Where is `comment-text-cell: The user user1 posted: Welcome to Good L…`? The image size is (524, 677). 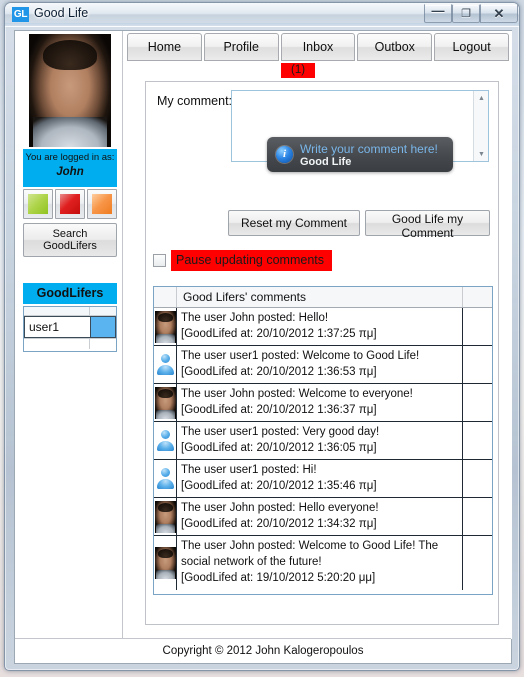 comment-text-cell: The user user1 posted: Welcome to Good L… is located at coordinates (320, 364).